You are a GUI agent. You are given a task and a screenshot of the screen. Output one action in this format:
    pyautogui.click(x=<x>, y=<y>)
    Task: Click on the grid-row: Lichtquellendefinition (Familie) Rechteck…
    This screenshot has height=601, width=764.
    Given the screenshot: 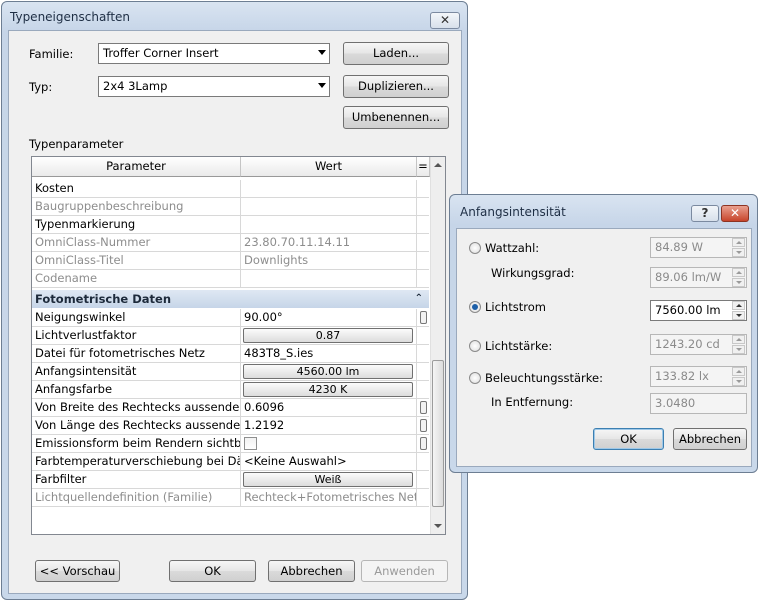 What is the action you would take?
    pyautogui.click(x=230, y=498)
    